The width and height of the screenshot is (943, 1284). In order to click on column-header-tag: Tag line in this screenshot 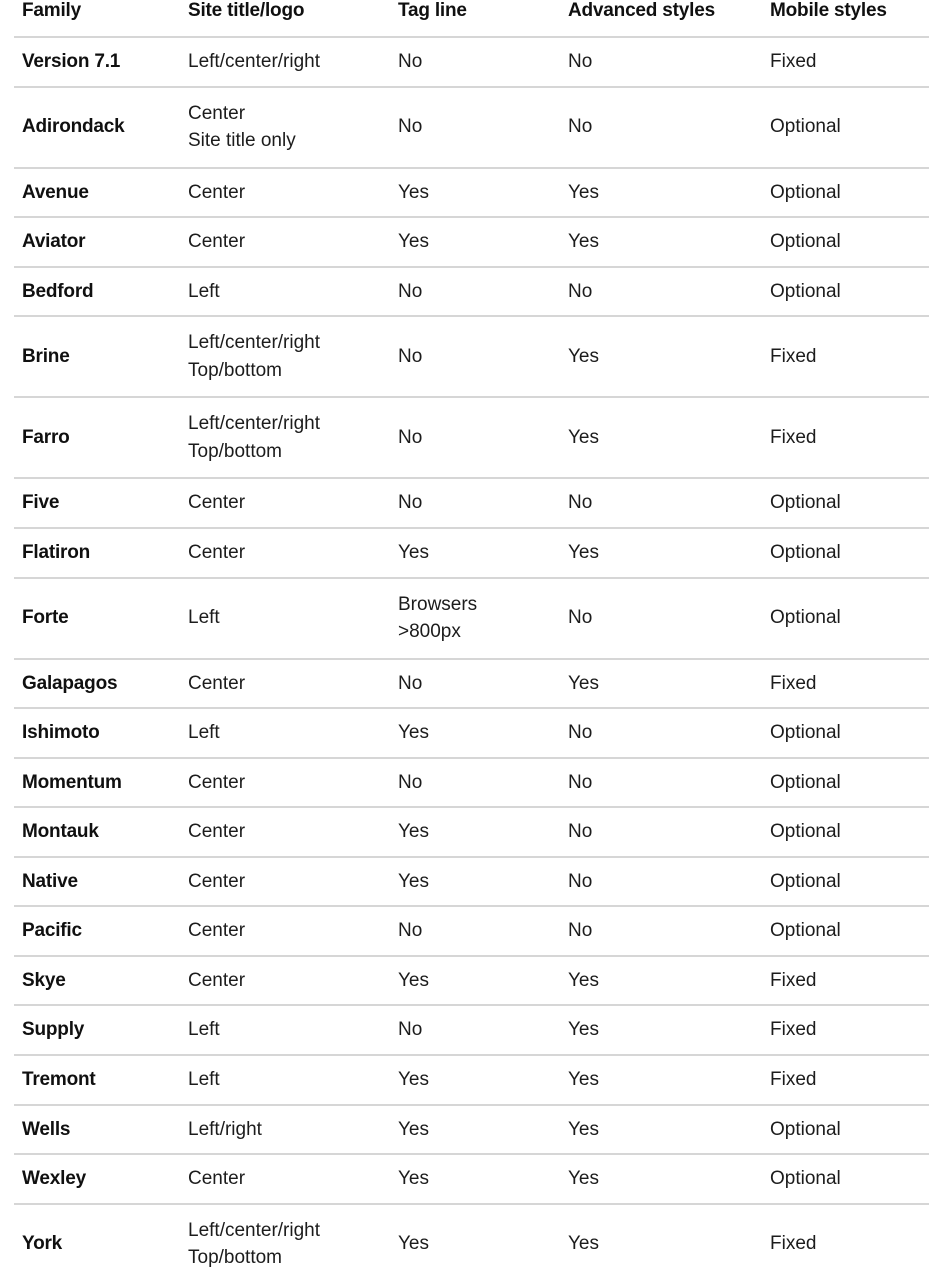, I will do `click(475, 19)`.